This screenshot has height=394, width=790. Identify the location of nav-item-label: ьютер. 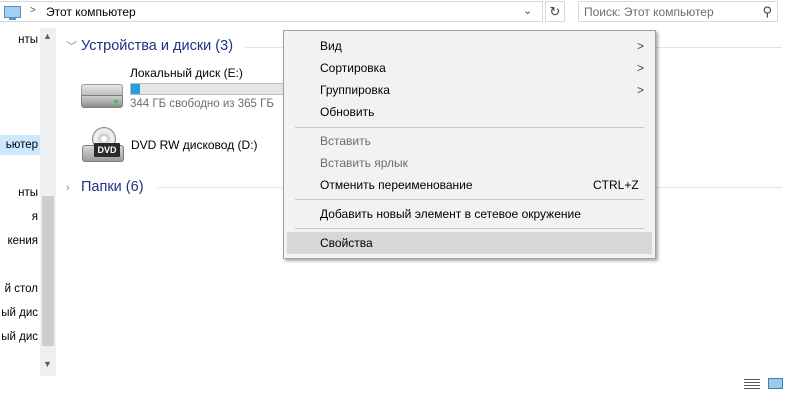
(21, 145).